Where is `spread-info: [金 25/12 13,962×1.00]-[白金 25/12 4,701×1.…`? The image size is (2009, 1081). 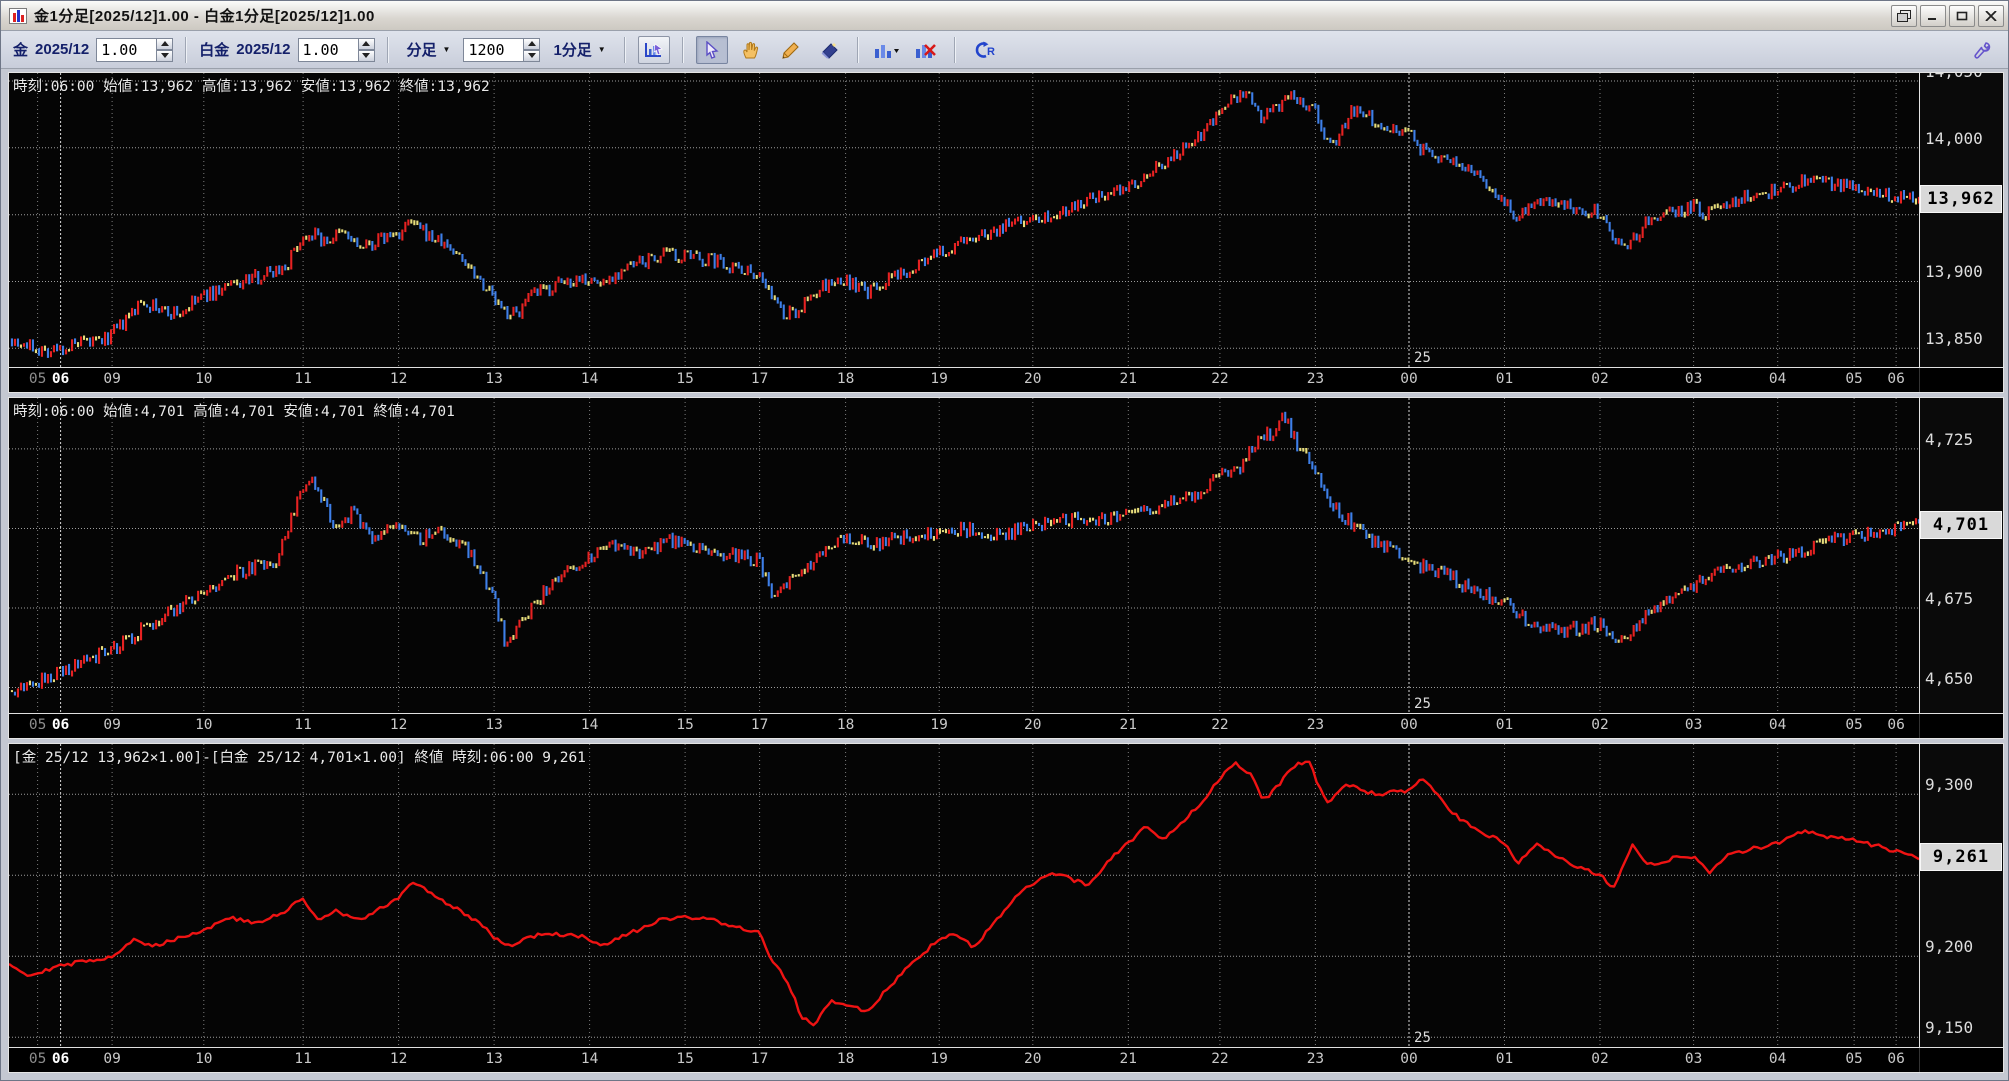
spread-info: [金 25/12 13,962×1.00]-[白金 25/12 4,701×1.… is located at coordinates (299, 758).